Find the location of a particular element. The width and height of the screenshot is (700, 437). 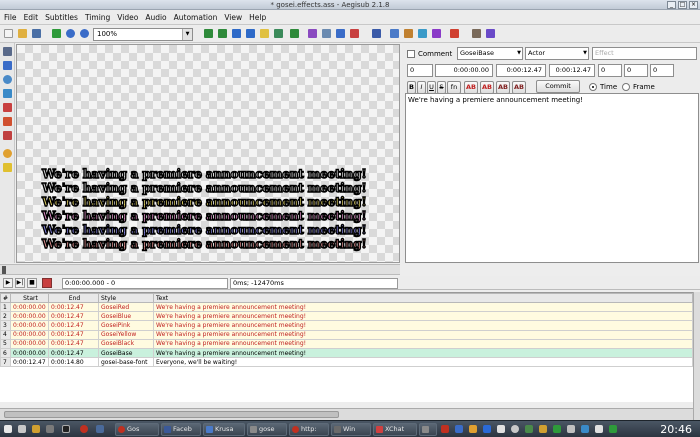

network-icon is located at coordinates (459, 429).